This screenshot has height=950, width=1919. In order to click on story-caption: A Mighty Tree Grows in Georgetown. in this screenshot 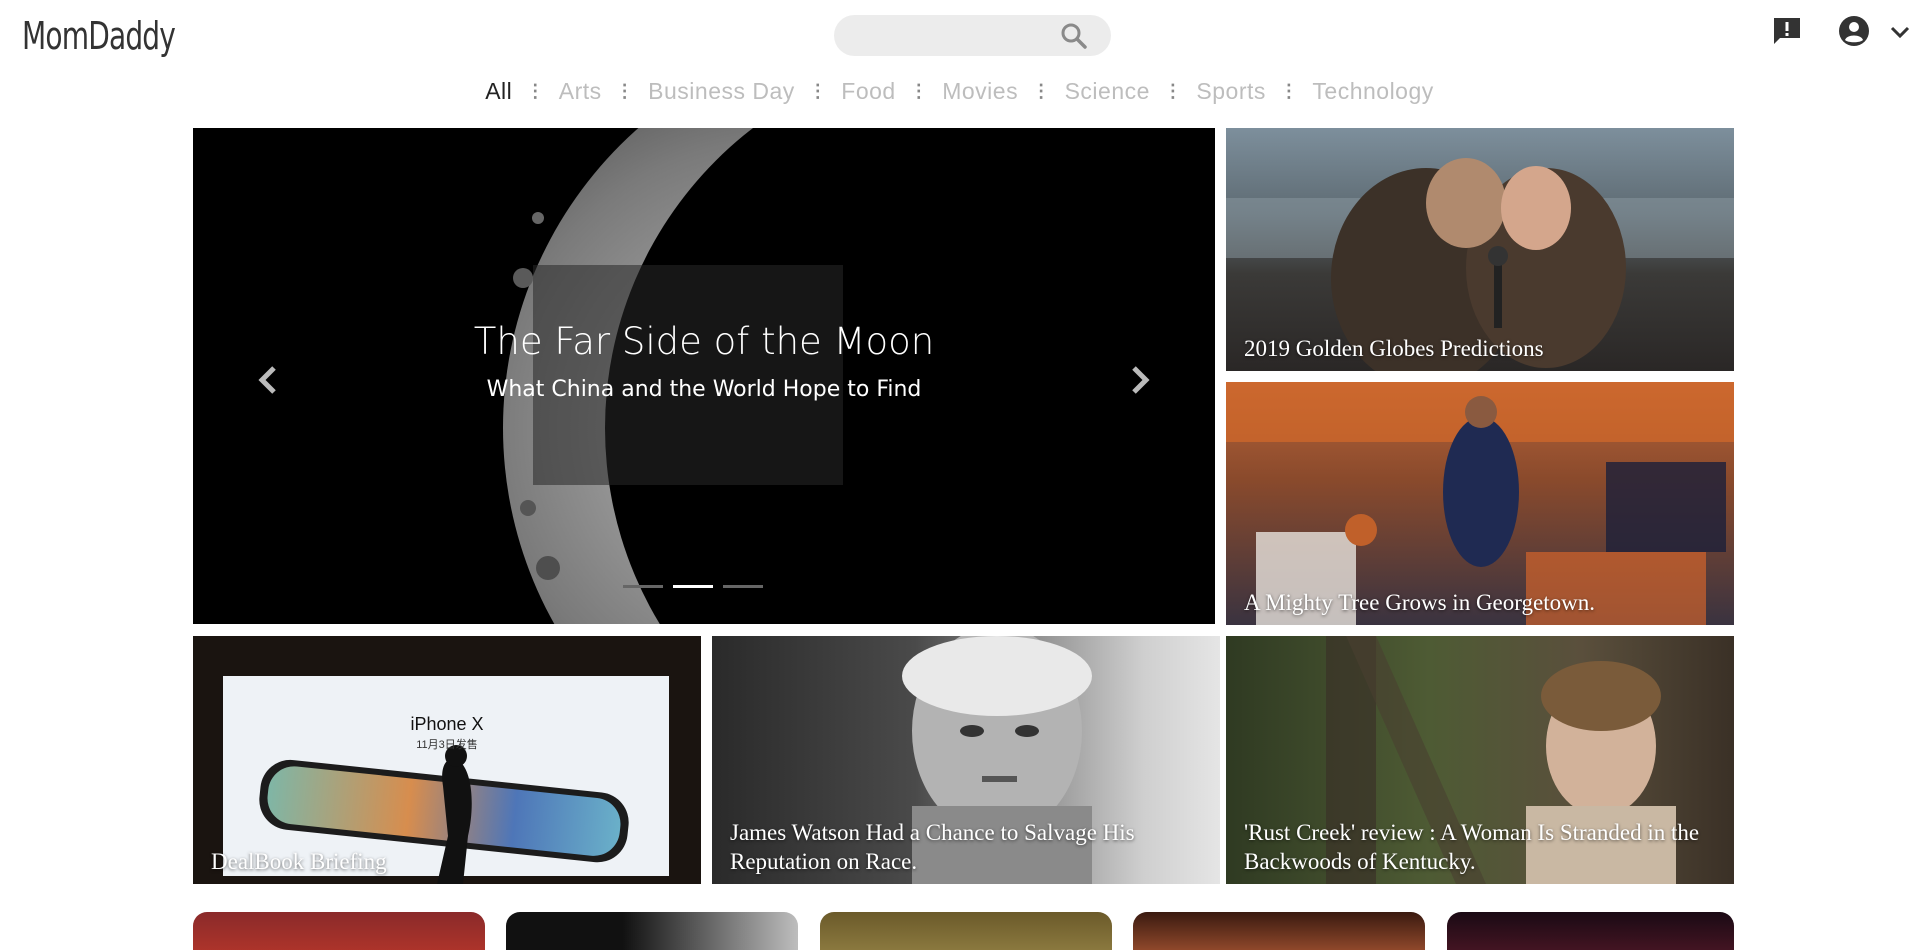, I will do `click(1419, 602)`.